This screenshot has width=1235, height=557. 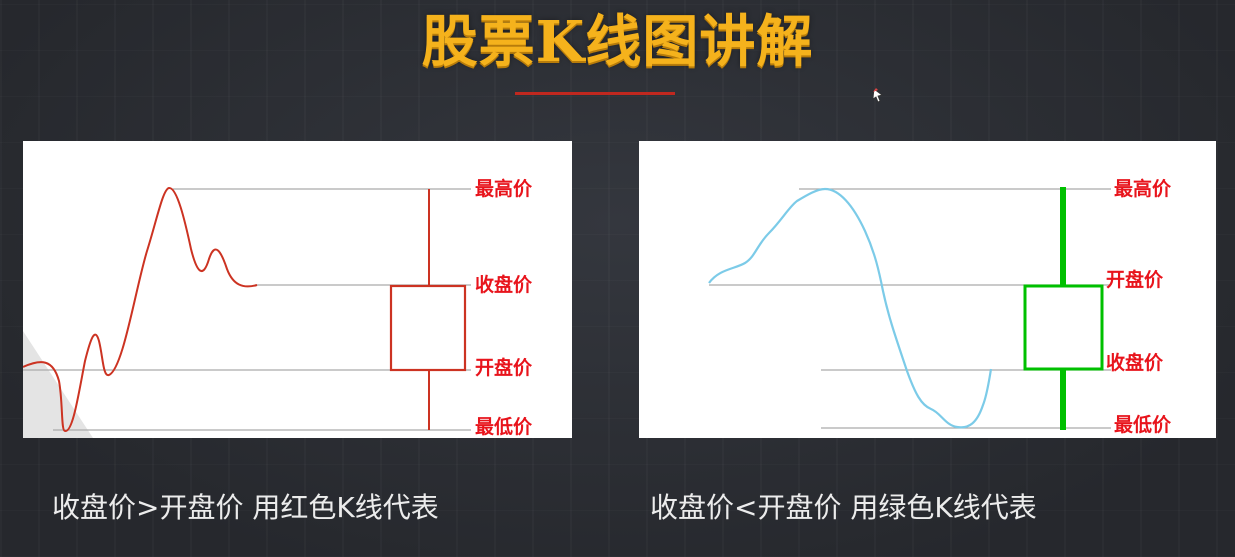 What do you see at coordinates (58, 384) in the screenshot?
I see `decorative-shadow` at bounding box center [58, 384].